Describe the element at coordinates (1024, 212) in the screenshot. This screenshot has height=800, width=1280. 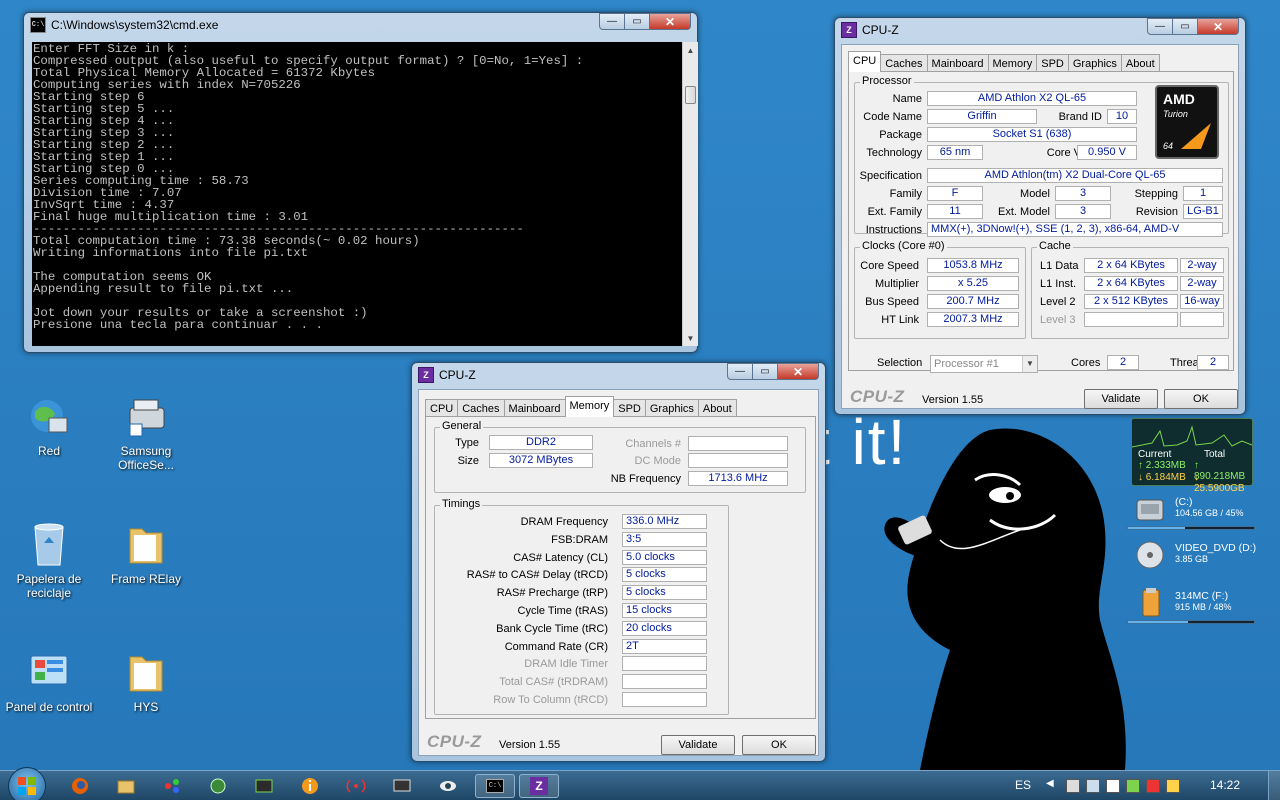
I see `extmodel-label: Ext. Model` at that location.